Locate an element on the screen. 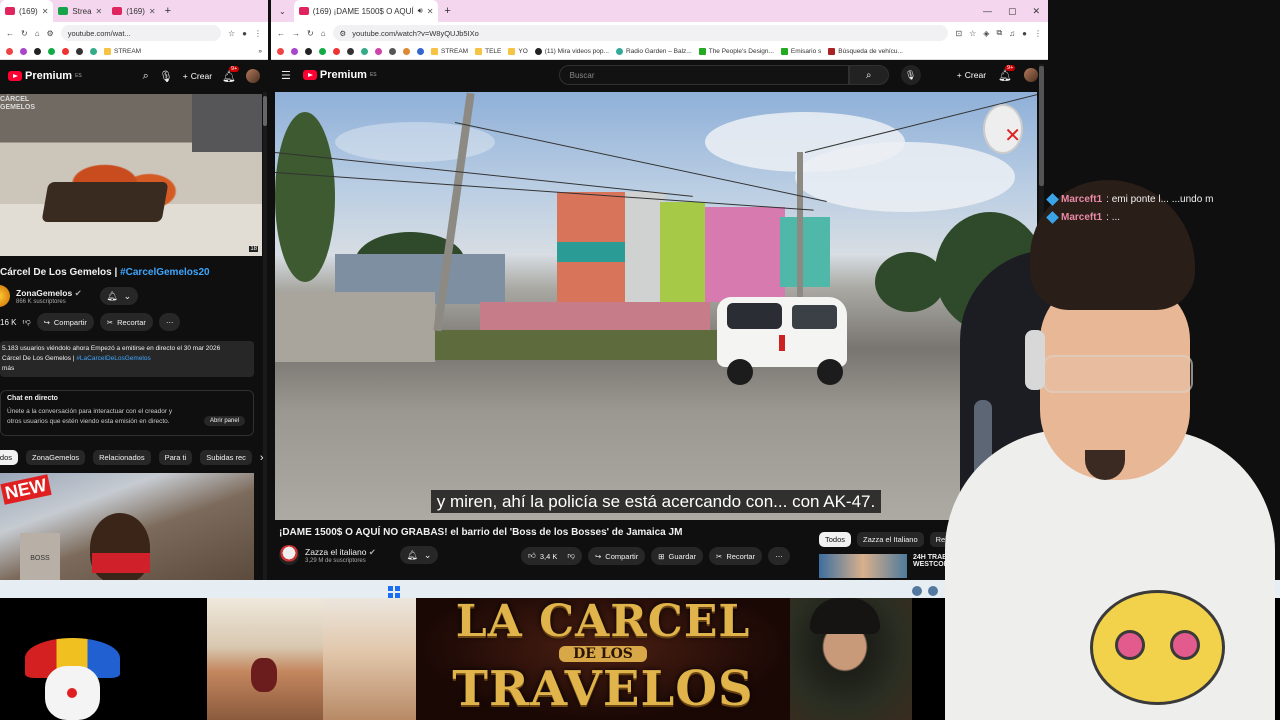  hamburger-menu-icon: ☰ is located at coordinates (286, 75).